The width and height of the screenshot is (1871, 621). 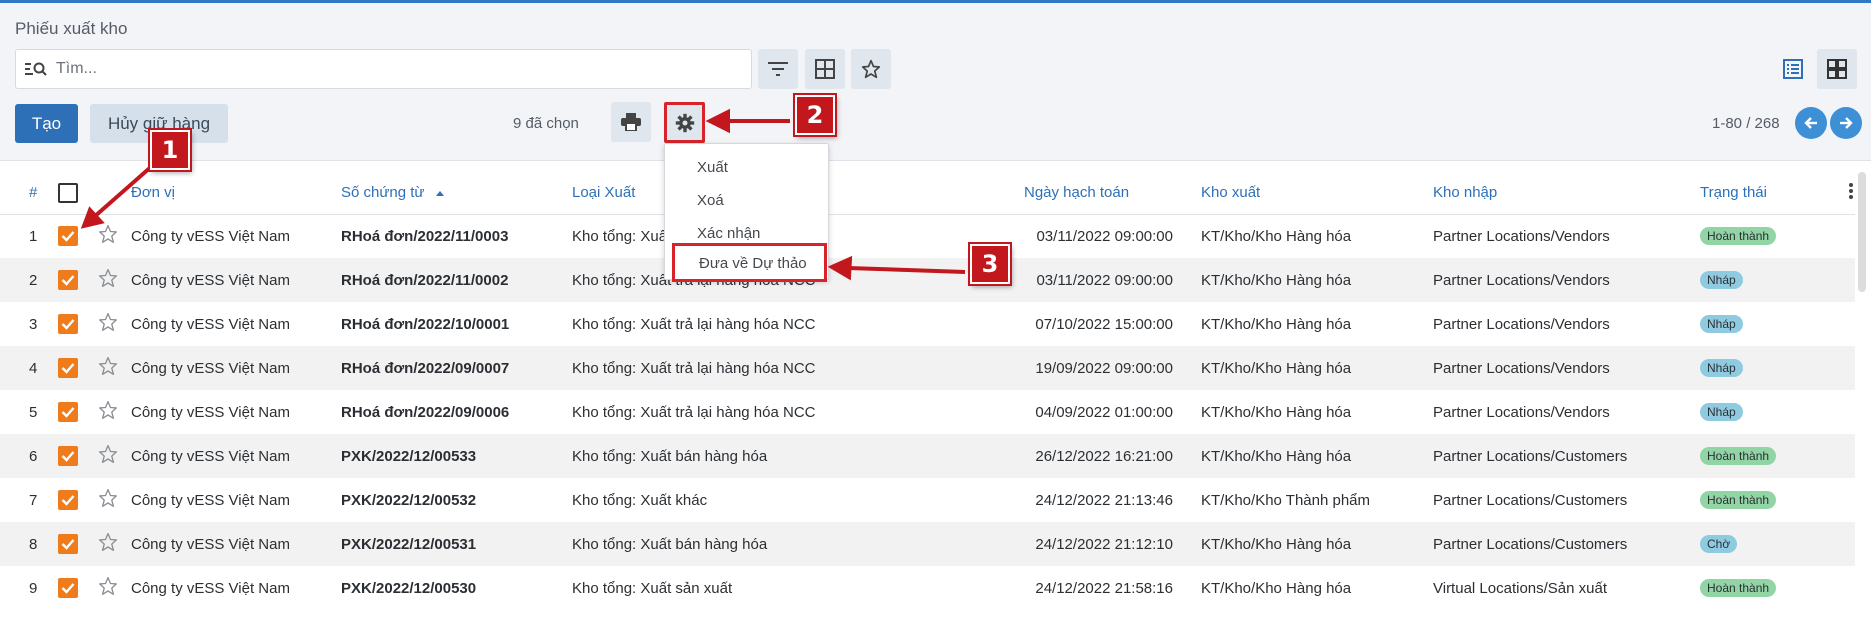 I want to click on action-button, so click(x=684, y=122).